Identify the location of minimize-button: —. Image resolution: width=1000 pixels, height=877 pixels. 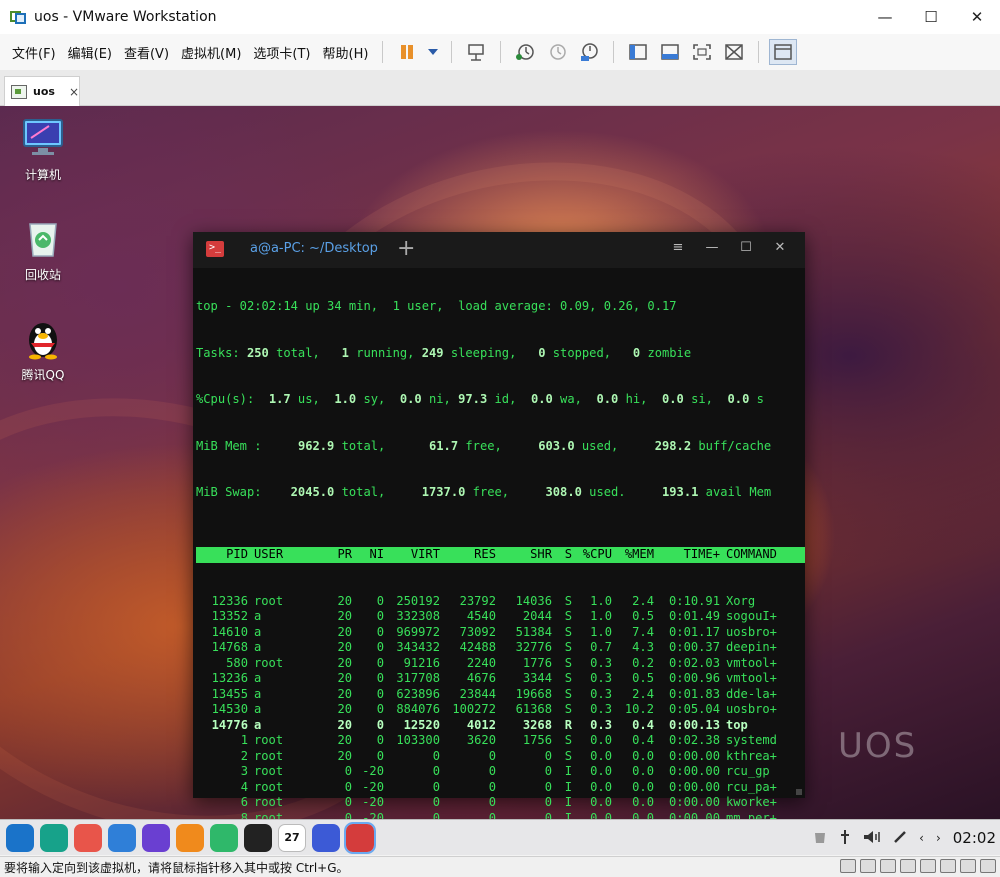
(885, 17).